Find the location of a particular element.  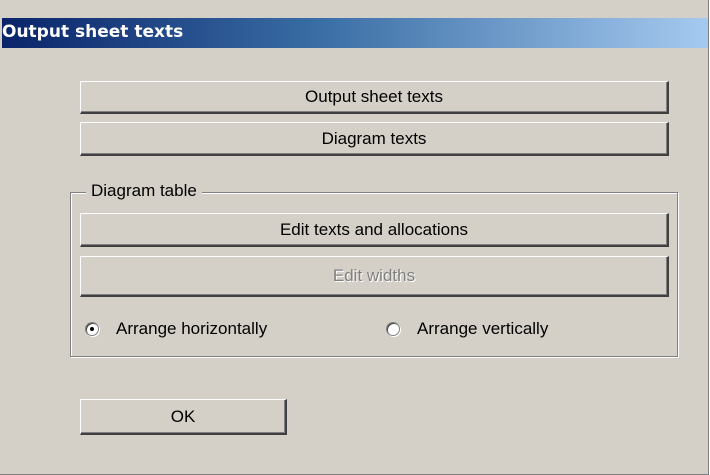

radio-selected-icon is located at coordinates (92, 329).